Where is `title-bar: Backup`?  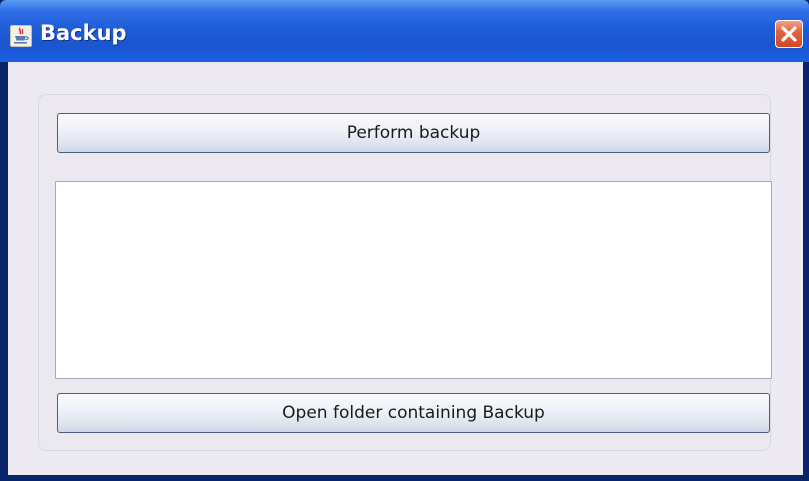
title-bar: Backup is located at coordinates (404, 31).